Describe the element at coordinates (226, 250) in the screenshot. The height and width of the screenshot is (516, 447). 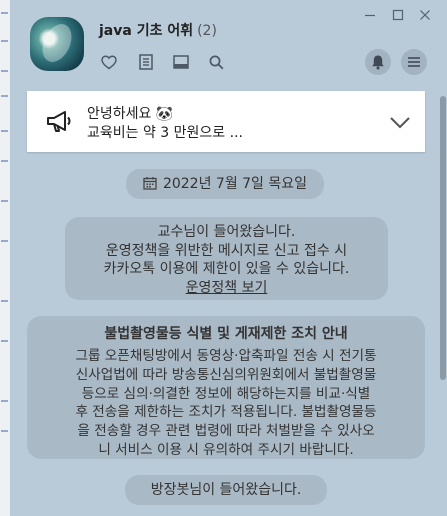
I see `policy-text-line1: 운영정책을 위반한 메시지로 신고 접수 시` at that location.